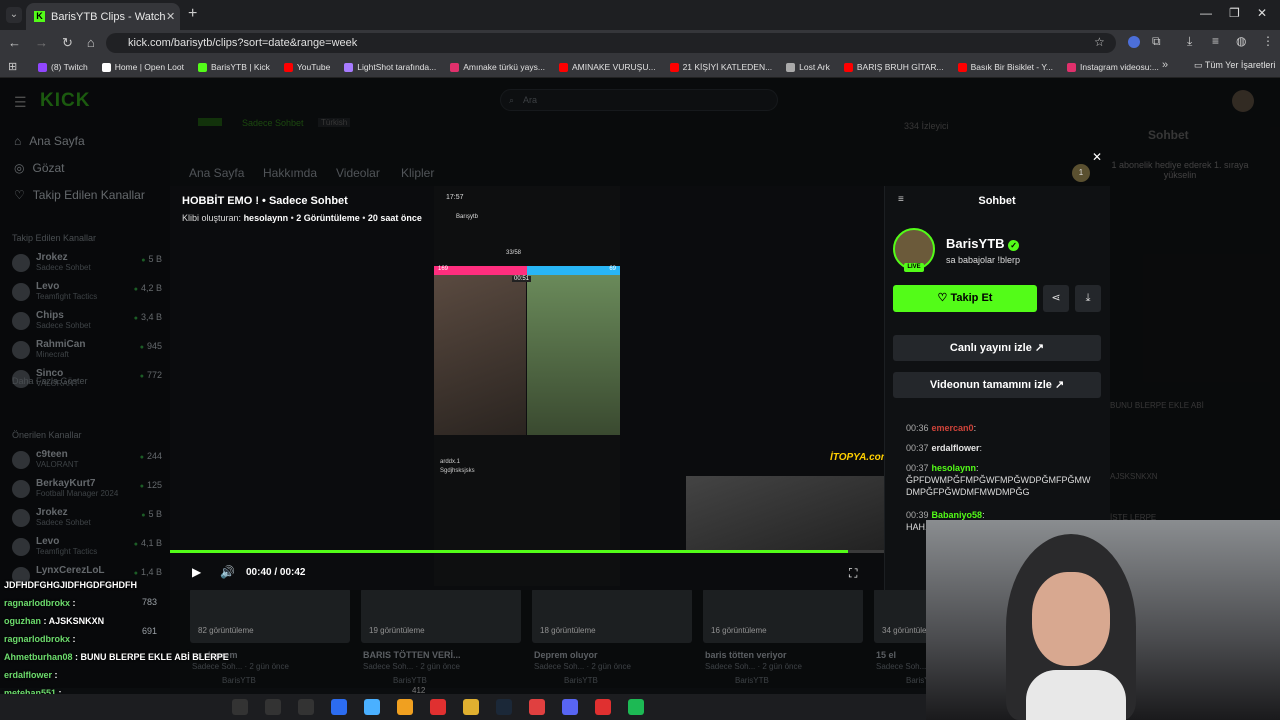 The width and height of the screenshot is (1280, 720). I want to click on menu-kebab-icon: ⋮, so click(1268, 41).